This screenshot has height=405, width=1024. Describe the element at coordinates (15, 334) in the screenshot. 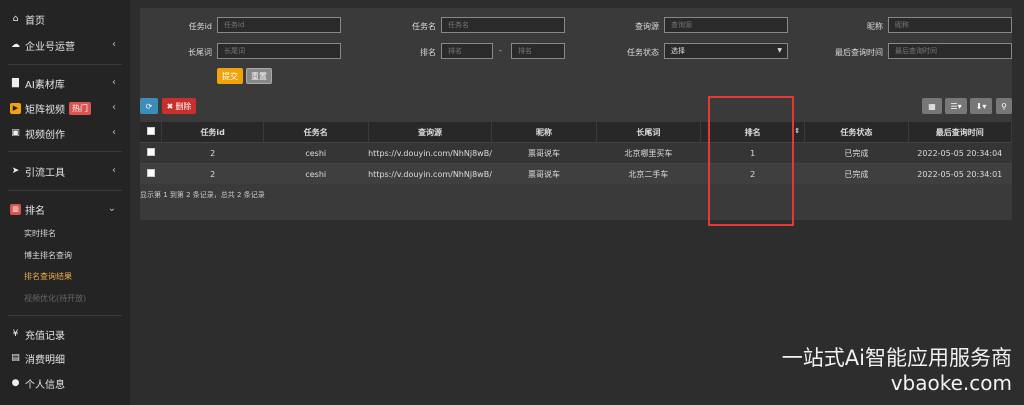

I see `yen-icon: ¥` at that location.